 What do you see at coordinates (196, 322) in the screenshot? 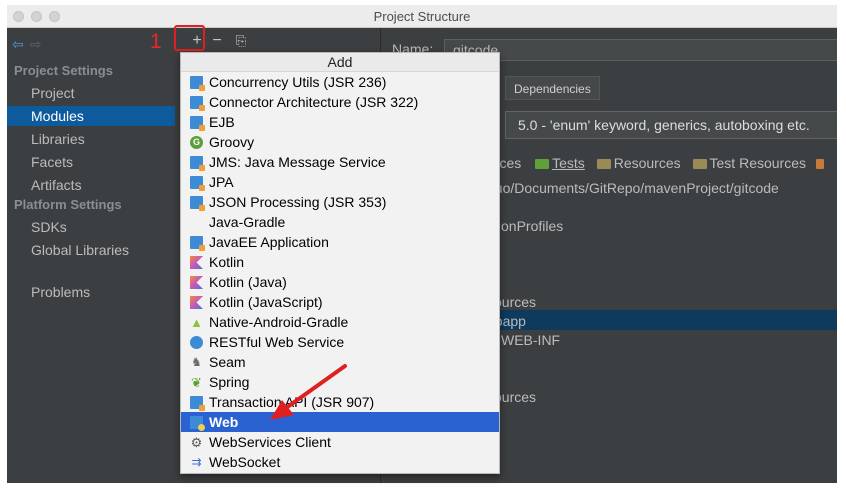
I see `android-icon: ▲` at bounding box center [196, 322].